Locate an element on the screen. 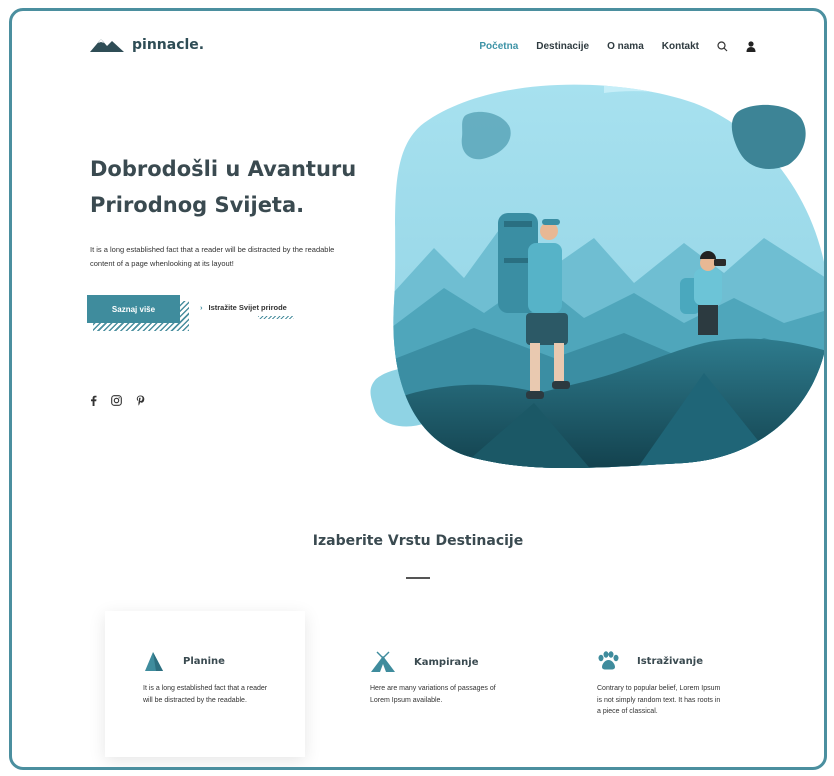 The height and width of the screenshot is (776, 834). facebook-icon is located at coordinates (93, 400).